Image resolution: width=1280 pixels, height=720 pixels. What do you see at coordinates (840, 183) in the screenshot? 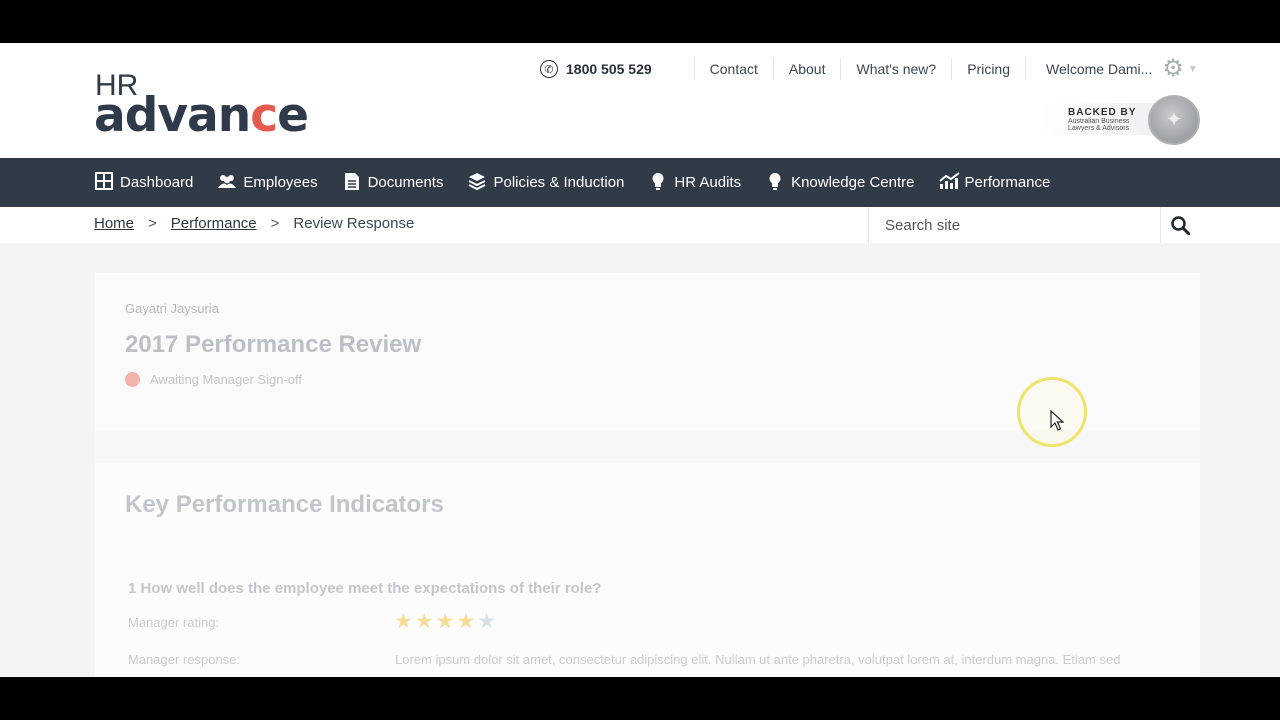
I see `nav-item-knowledge-centre: Knowledge Centre` at bounding box center [840, 183].